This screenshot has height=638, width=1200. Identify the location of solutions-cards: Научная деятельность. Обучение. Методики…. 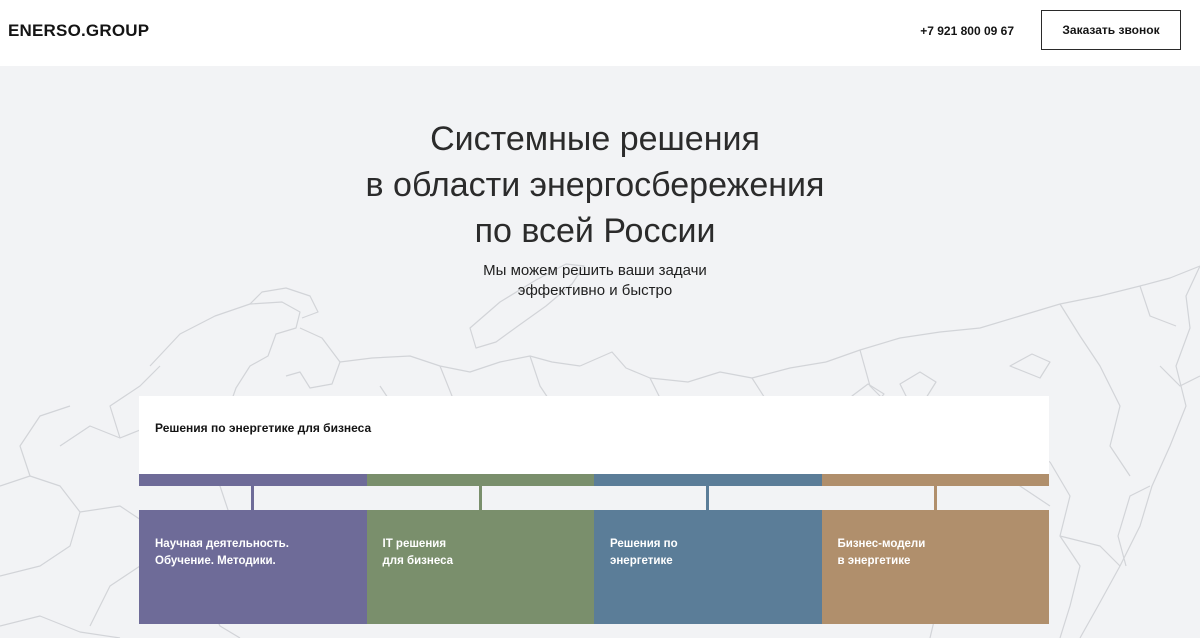
(594, 567).